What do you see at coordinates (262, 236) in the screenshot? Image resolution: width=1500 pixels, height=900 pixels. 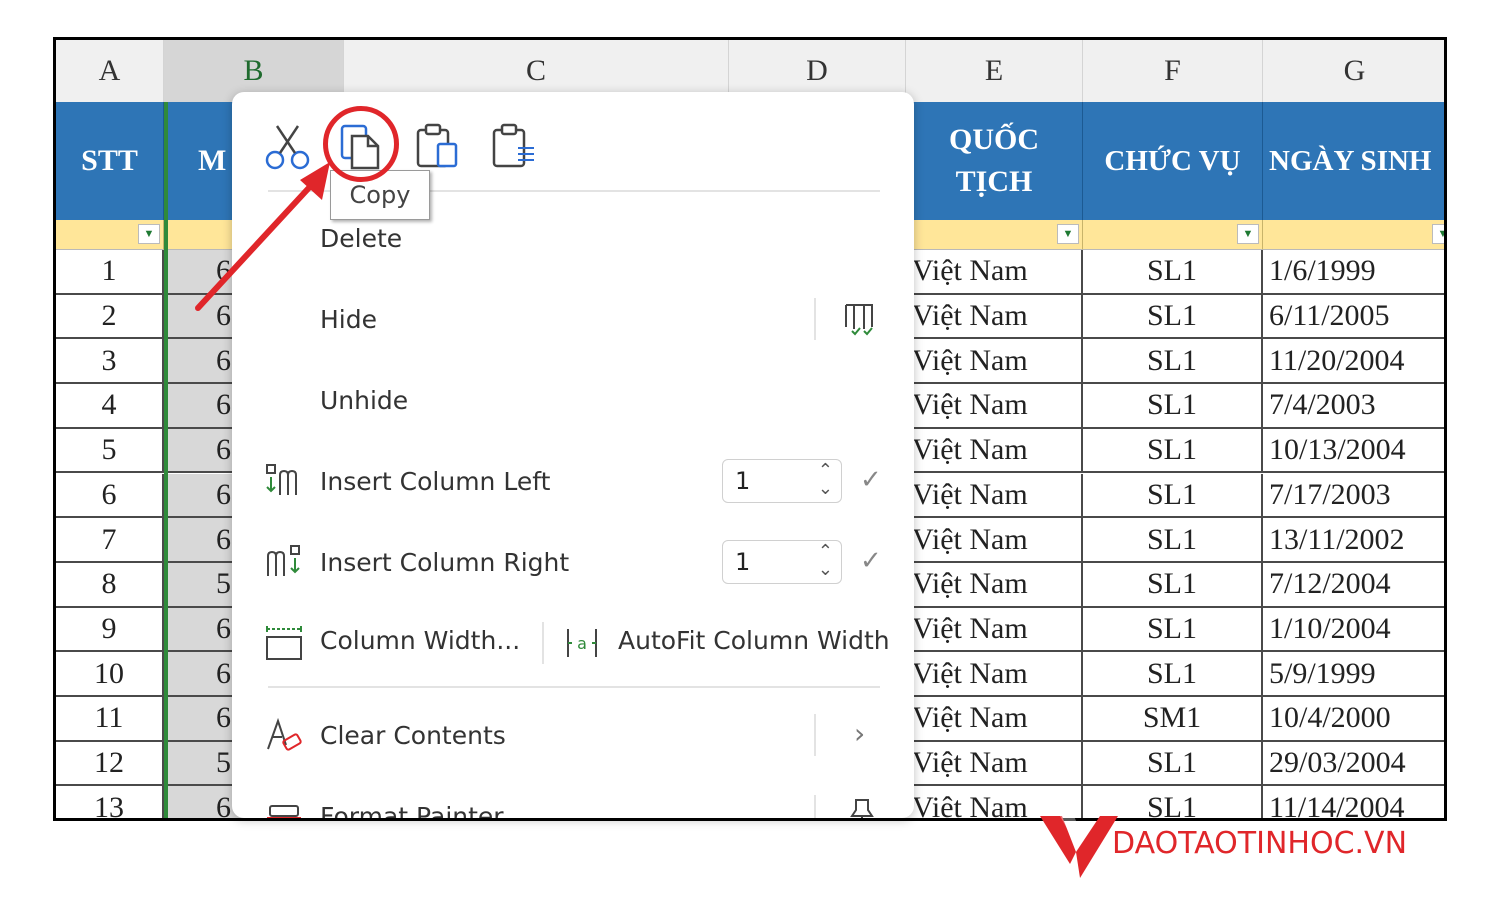 I see `pointer-arrow-icon` at bounding box center [262, 236].